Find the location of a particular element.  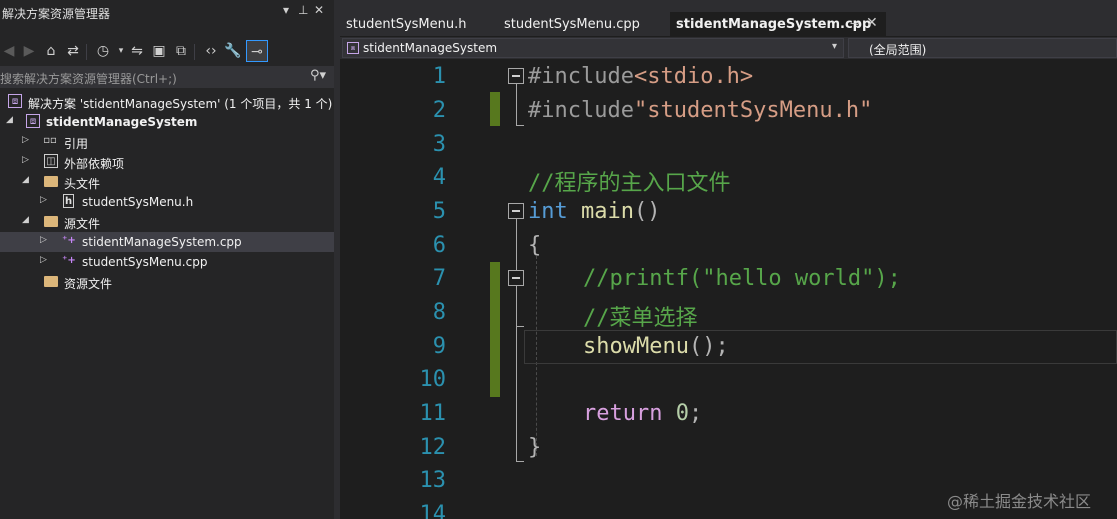

tree-item-label: 引用 is located at coordinates (76, 144).